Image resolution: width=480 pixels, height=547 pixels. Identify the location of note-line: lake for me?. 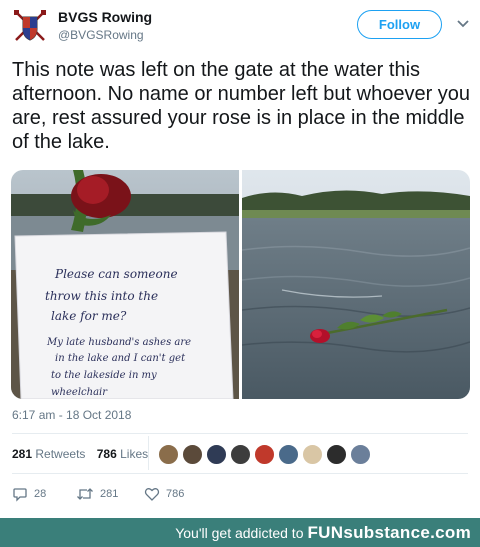
(89, 316).